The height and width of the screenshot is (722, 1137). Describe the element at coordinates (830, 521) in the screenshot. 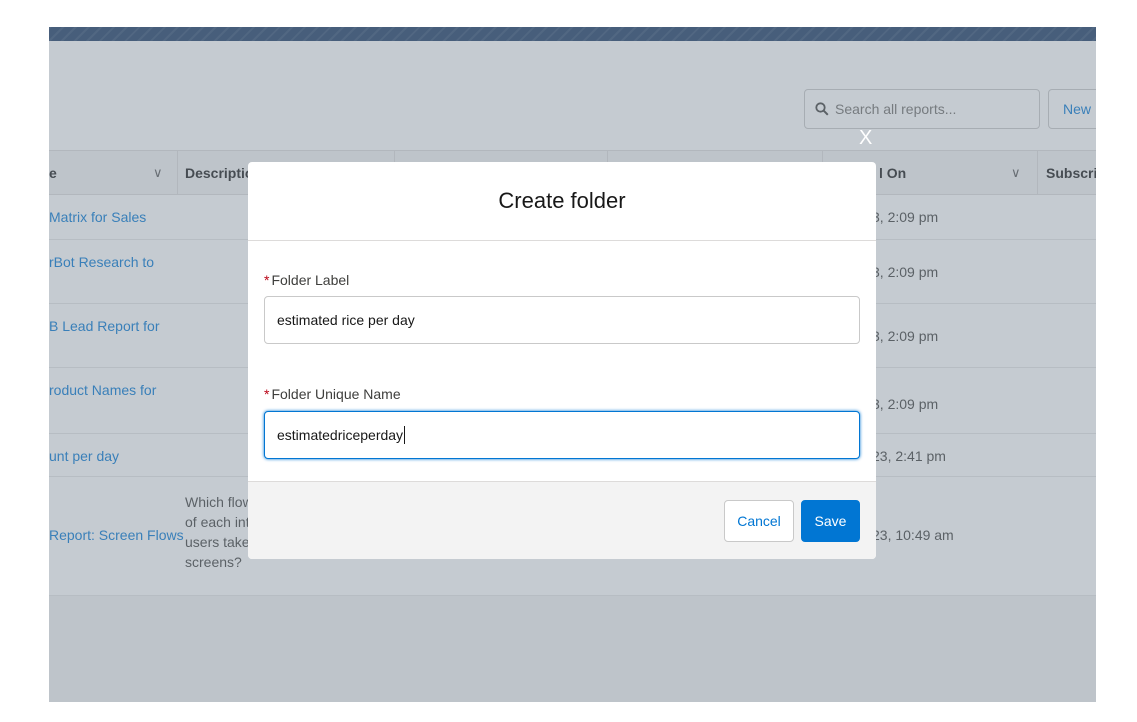

I see `save-button: Save` at that location.